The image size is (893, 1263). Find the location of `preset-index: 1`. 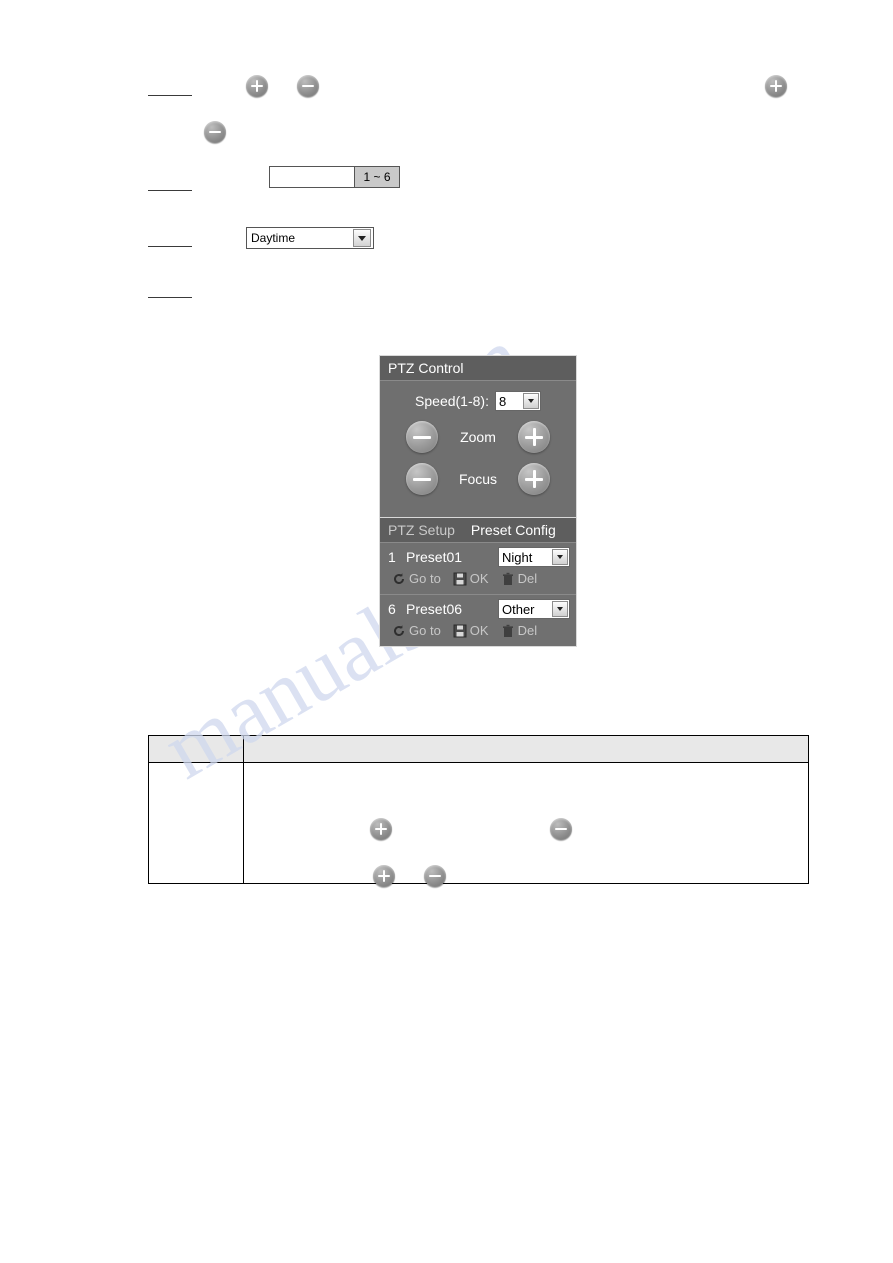

preset-index: 1 is located at coordinates (392, 557).